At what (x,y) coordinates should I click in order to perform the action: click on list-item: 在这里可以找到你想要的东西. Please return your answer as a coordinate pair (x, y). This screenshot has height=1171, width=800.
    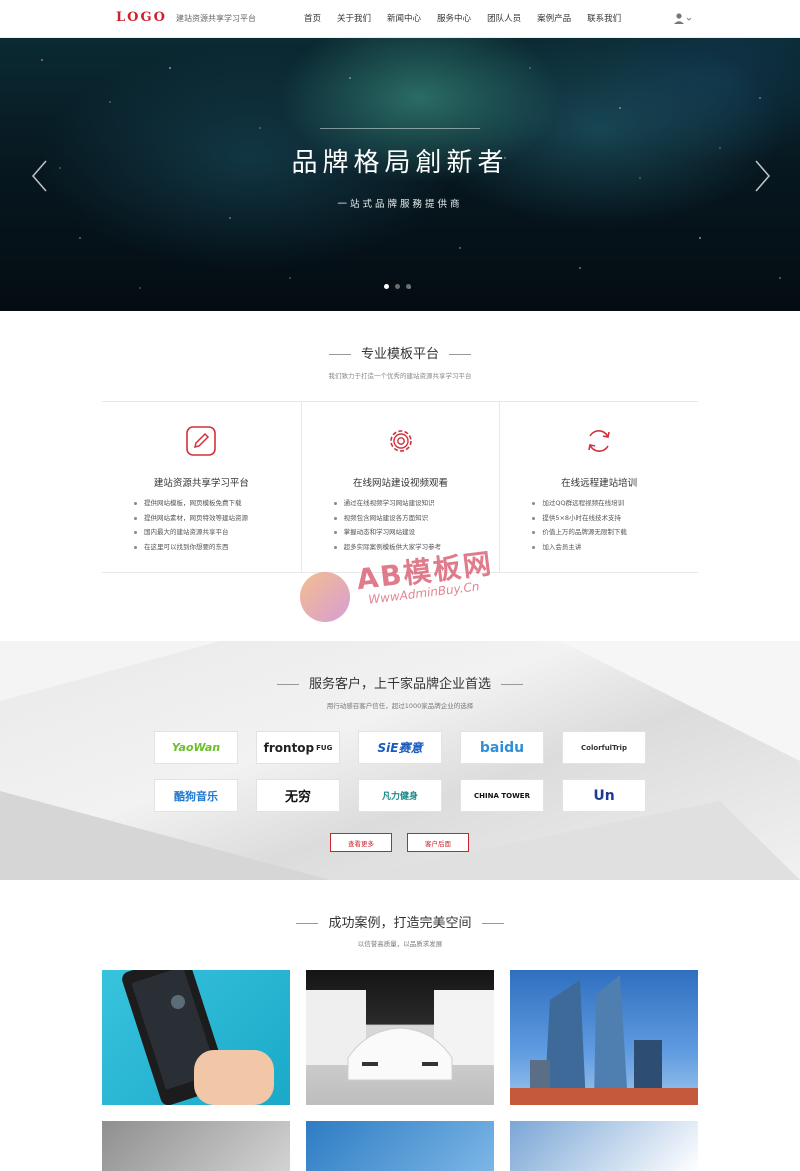
    Looking at the image, I should click on (191, 547).